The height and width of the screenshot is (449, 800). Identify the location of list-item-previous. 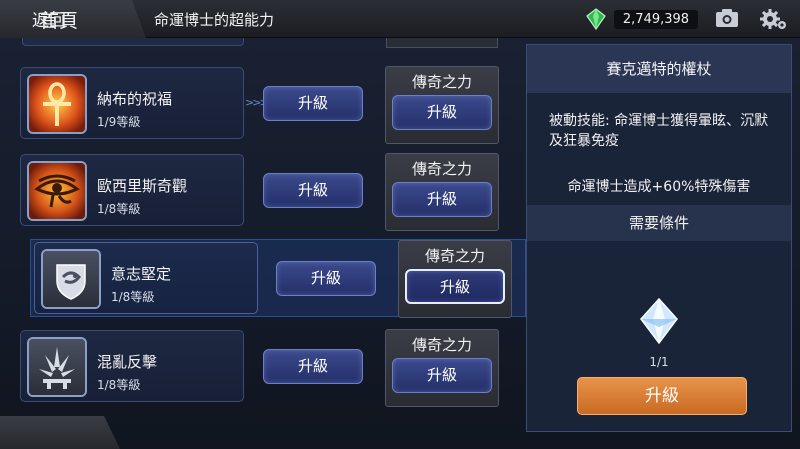
(133, 42).